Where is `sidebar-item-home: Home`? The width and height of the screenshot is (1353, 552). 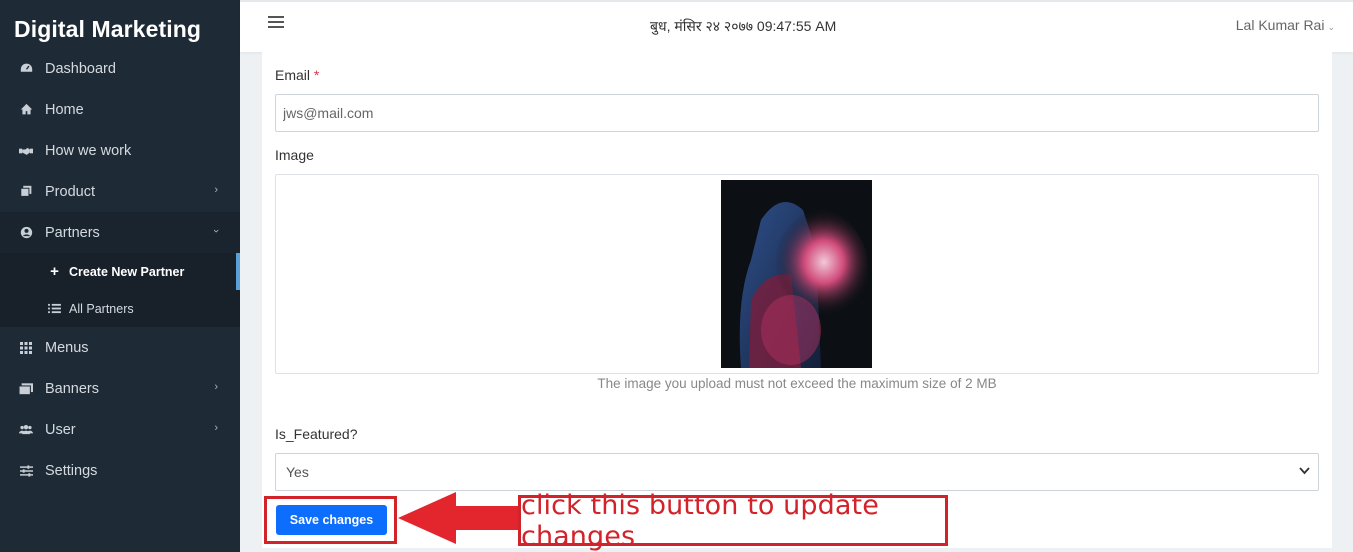
sidebar-item-home: Home is located at coordinates (120, 109).